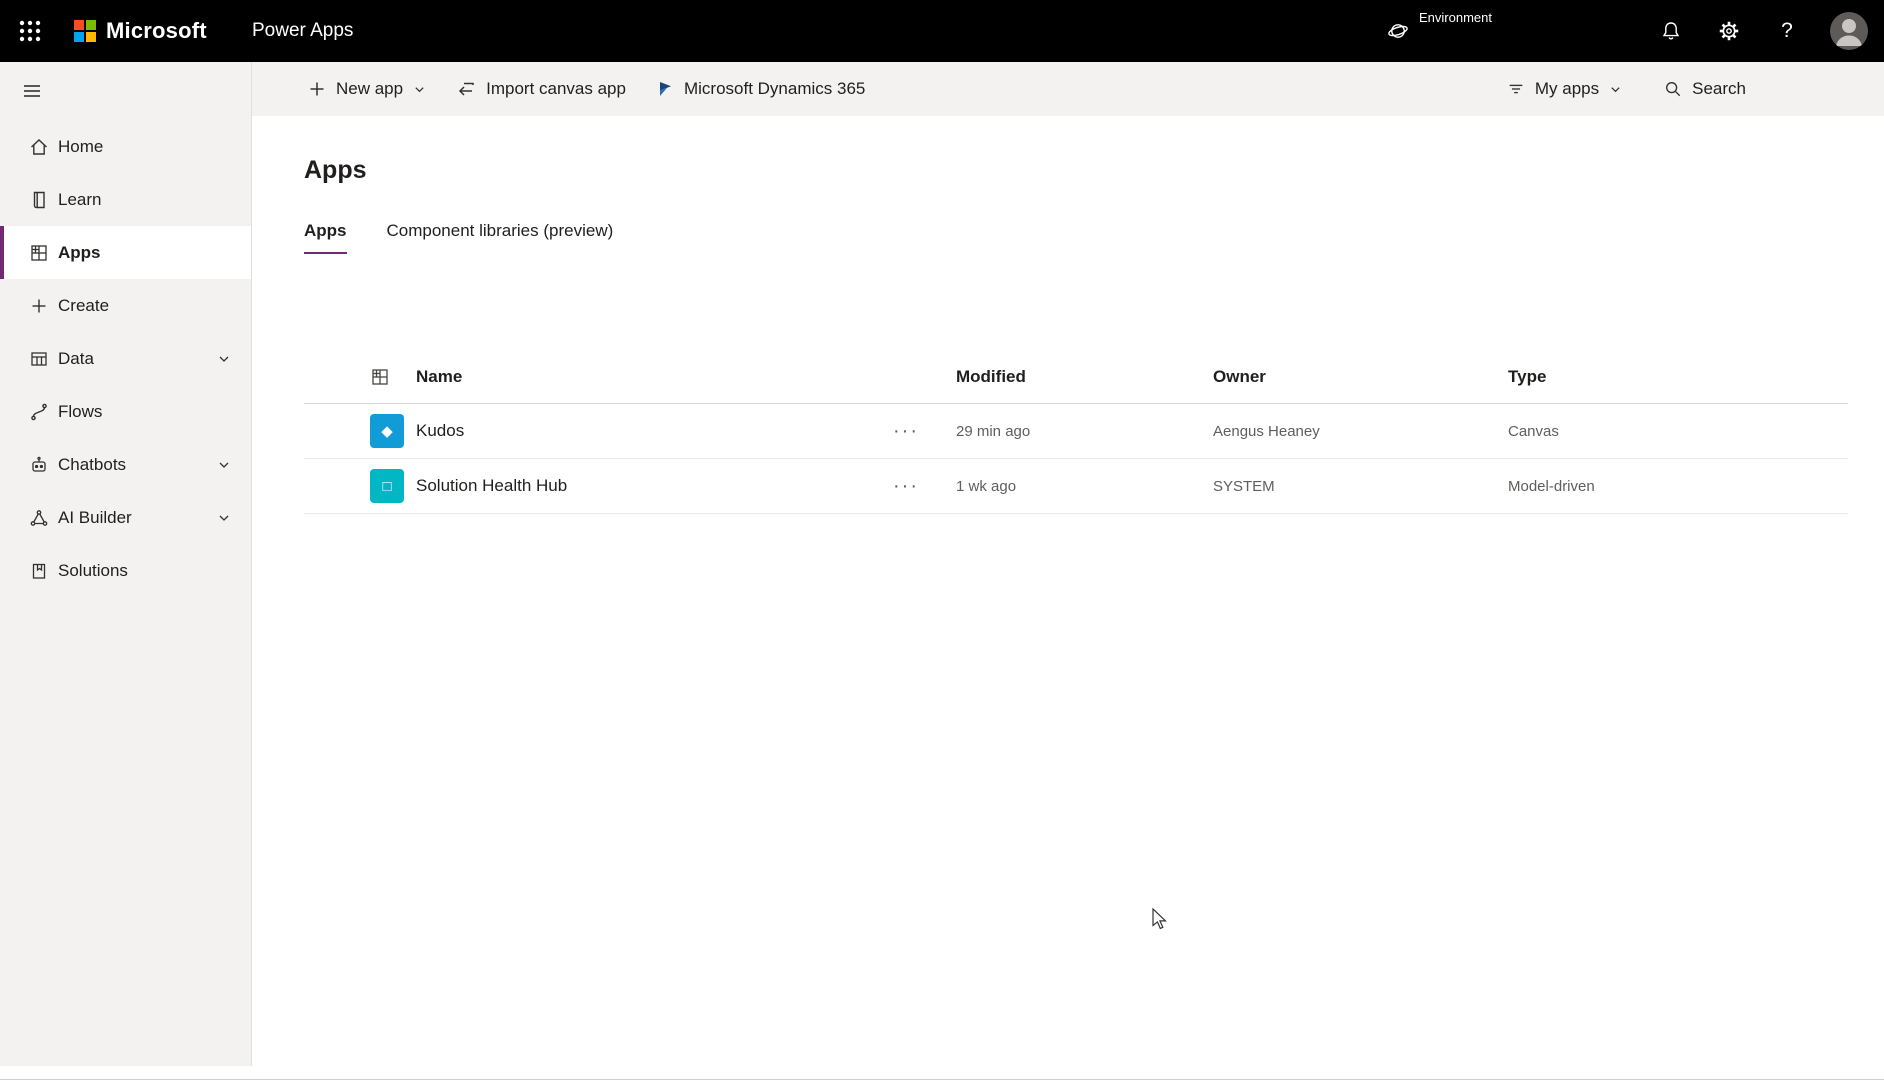  What do you see at coordinates (1567, 88) in the screenshot?
I see `my-apps-label: My apps` at bounding box center [1567, 88].